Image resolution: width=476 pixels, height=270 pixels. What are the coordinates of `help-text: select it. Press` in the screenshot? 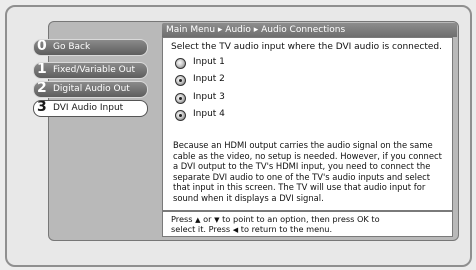 It's located at (201, 229).